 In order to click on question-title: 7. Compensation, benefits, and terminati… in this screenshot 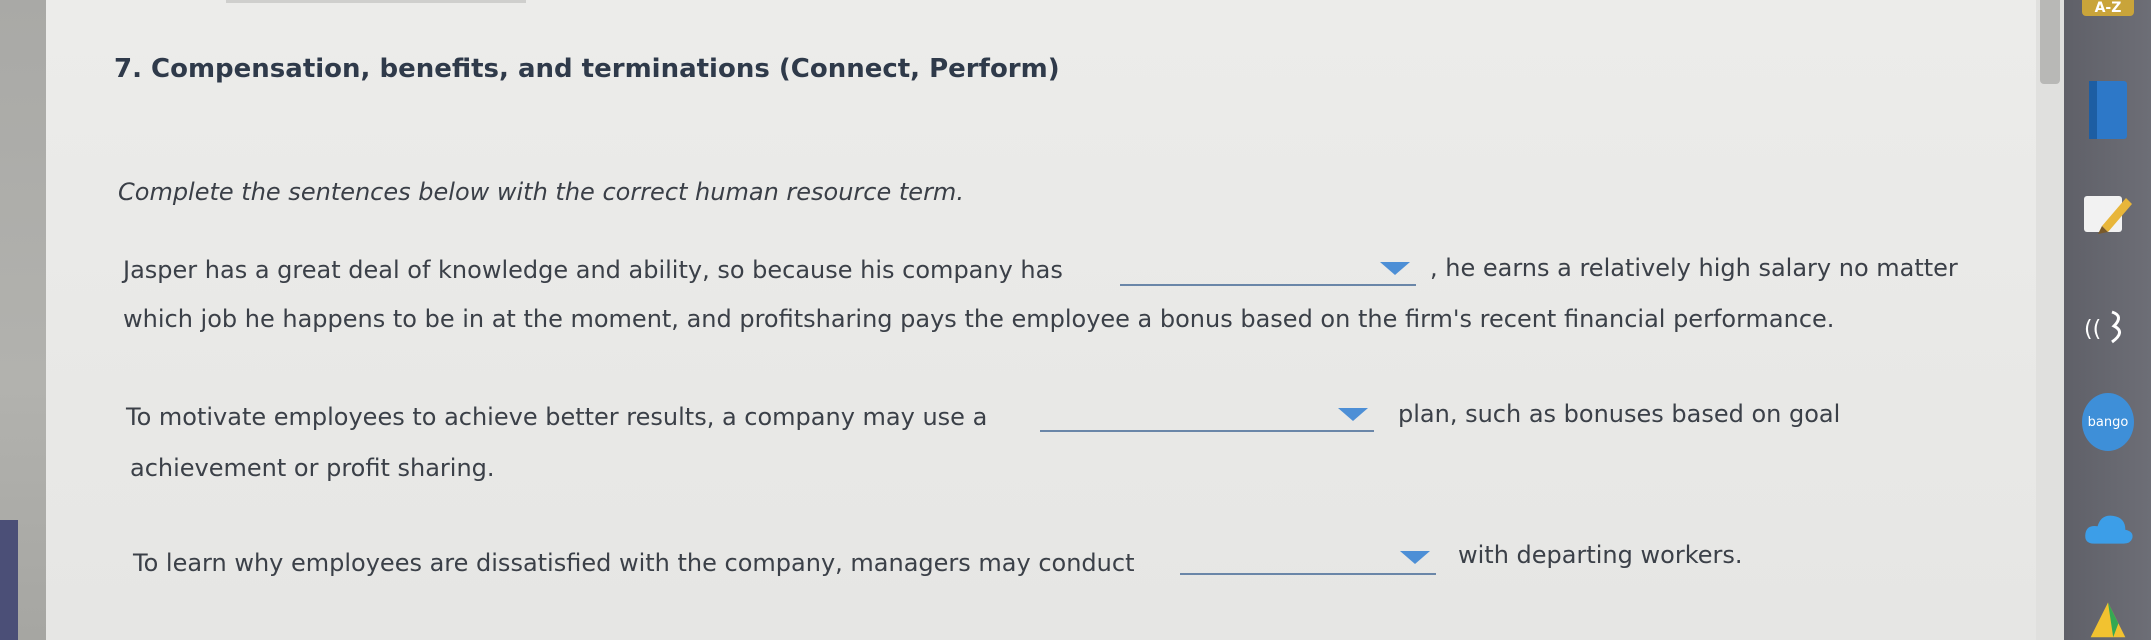, I will do `click(587, 69)`.